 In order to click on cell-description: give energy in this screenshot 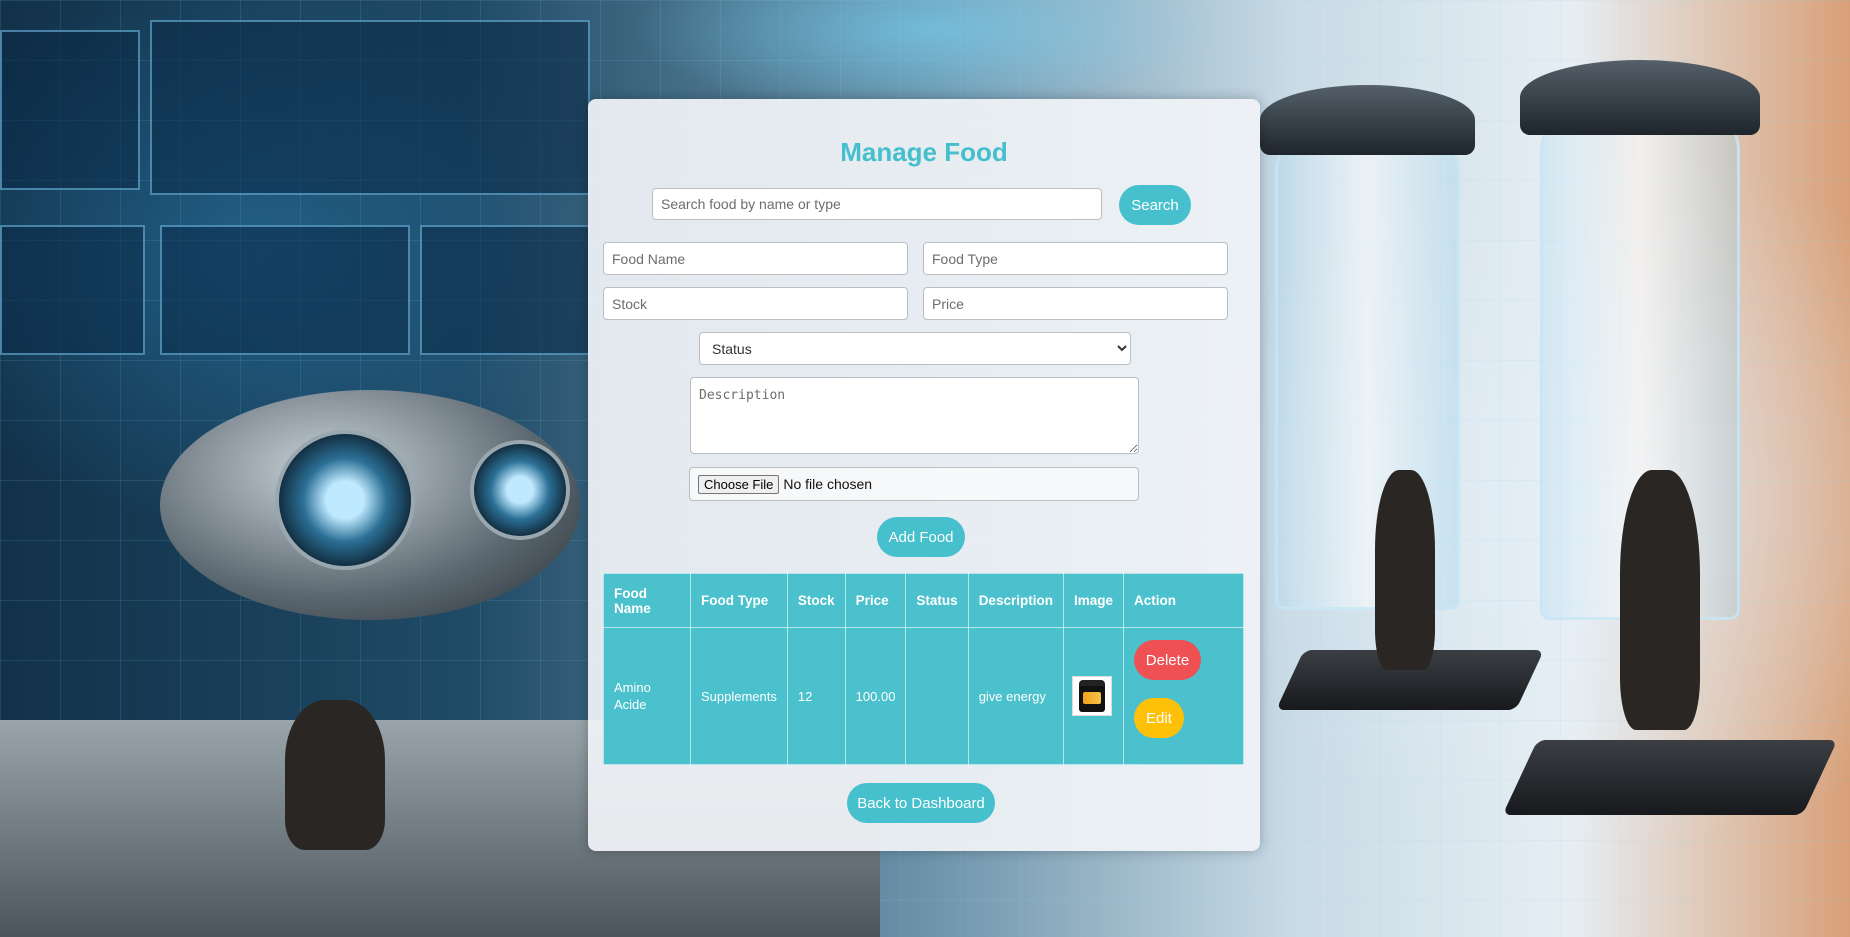, I will do `click(1015, 696)`.